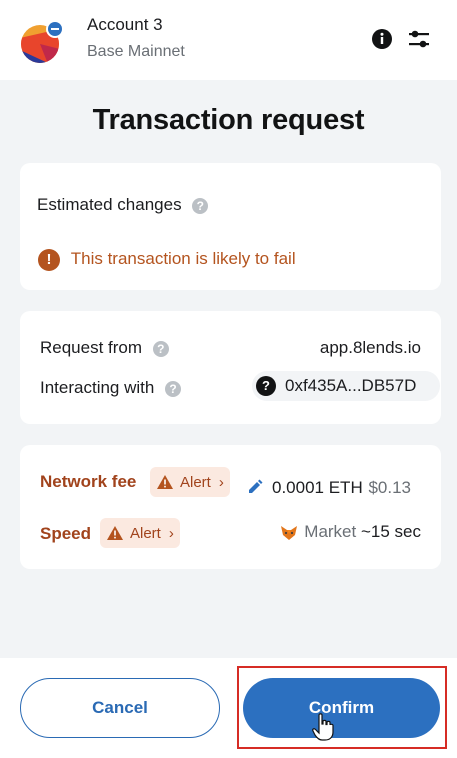 The height and width of the screenshot is (758, 457). I want to click on network-name: Base Mainnet, so click(136, 51).